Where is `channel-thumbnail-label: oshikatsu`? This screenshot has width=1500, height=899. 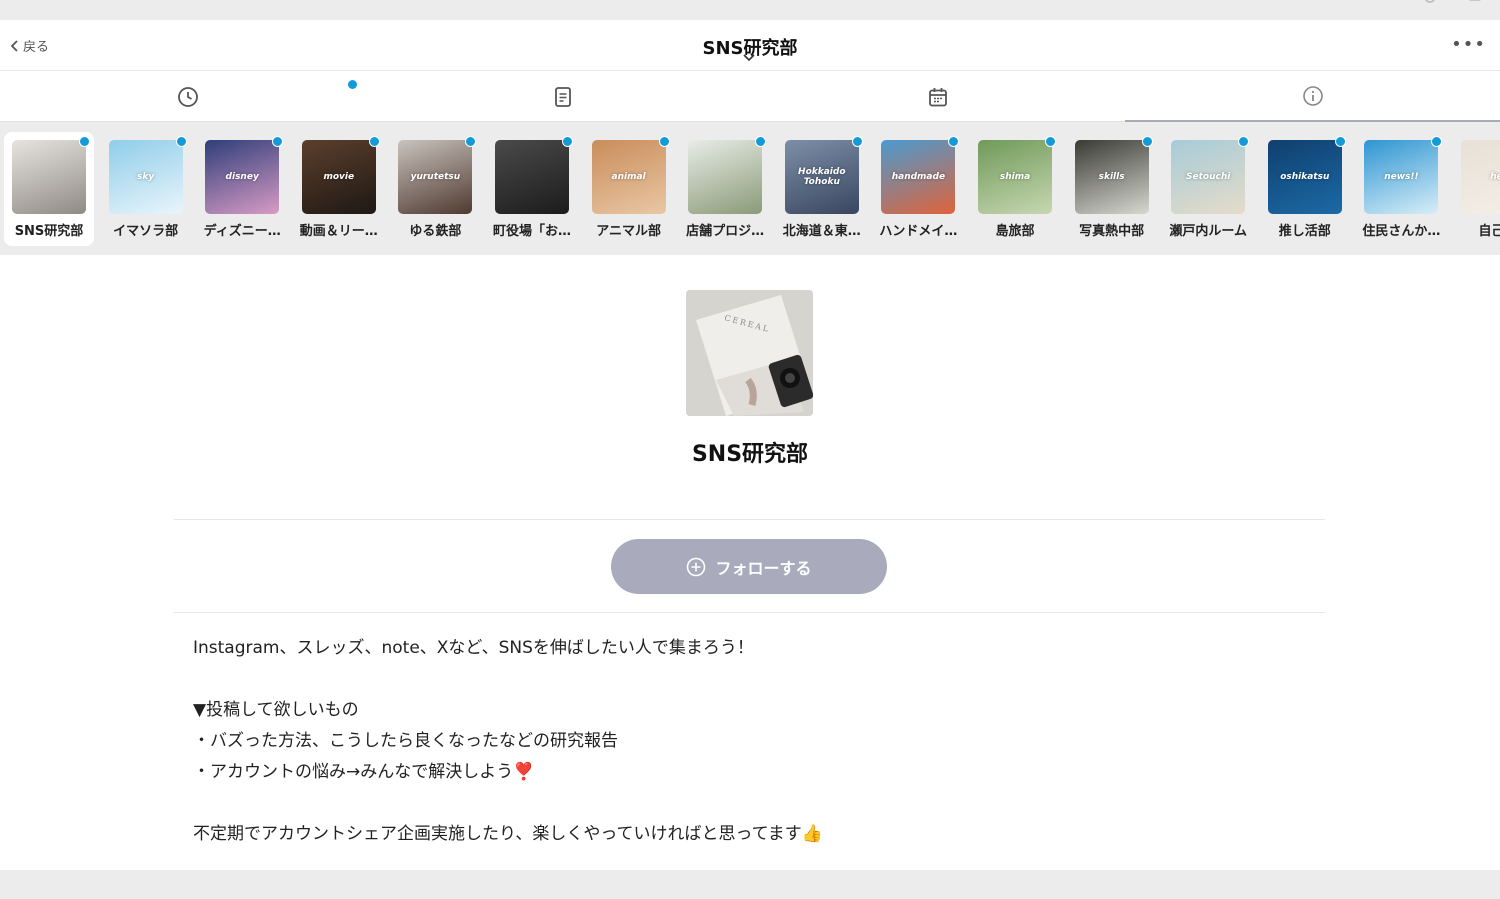
channel-thumbnail-label: oshikatsu is located at coordinates (1305, 177).